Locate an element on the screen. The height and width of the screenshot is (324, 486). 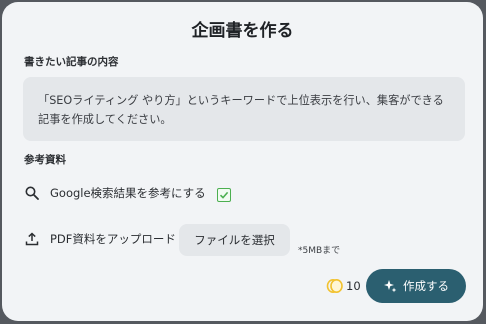
checkbox-checked-icon is located at coordinates (224, 195).